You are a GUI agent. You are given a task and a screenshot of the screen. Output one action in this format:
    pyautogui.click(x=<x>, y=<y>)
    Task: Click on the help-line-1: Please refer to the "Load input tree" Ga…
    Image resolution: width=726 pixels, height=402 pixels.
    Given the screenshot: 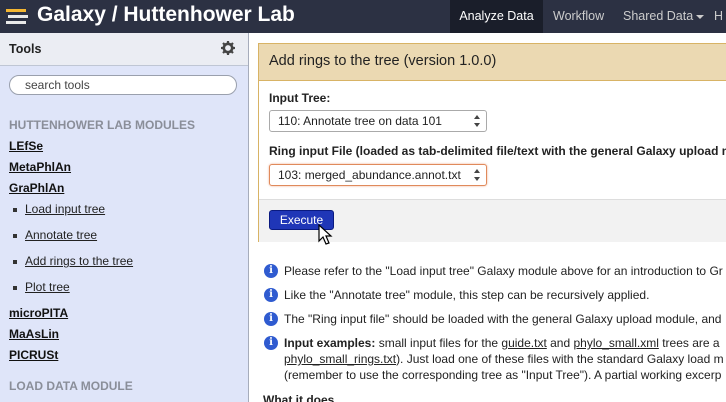 What is the action you would take?
    pyautogui.click(x=503, y=271)
    